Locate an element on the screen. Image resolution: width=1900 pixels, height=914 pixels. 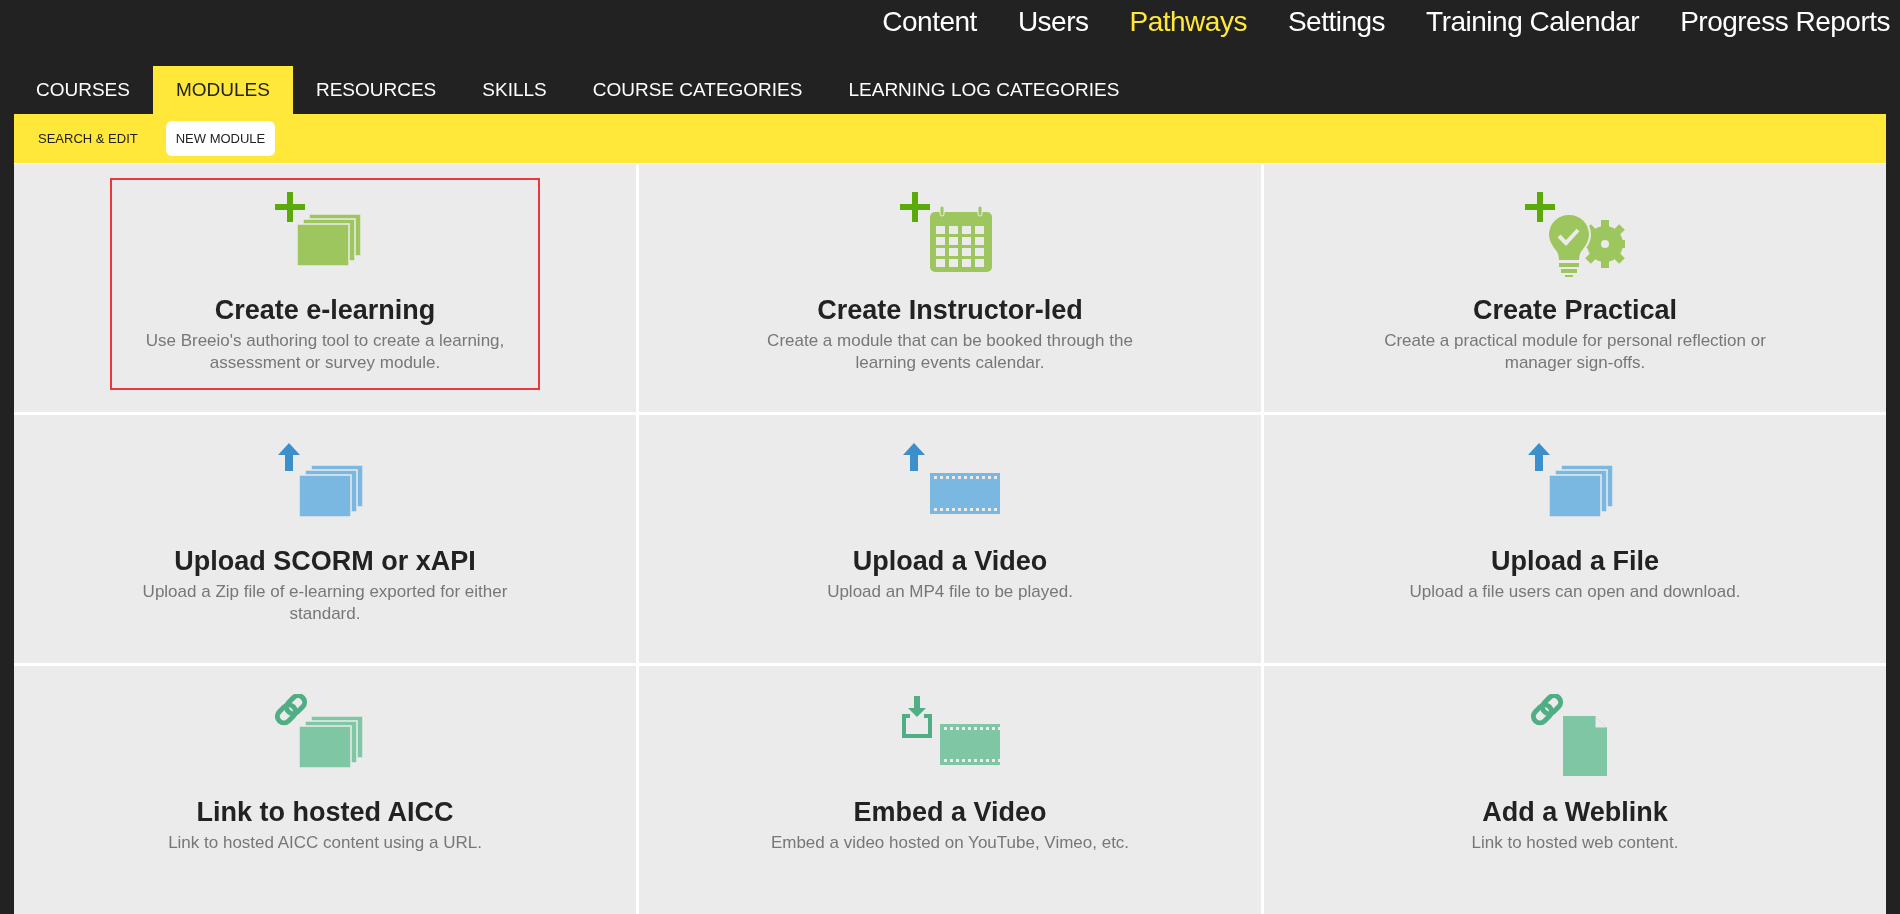
card-title: Create Practical is located at coordinates (1575, 310).